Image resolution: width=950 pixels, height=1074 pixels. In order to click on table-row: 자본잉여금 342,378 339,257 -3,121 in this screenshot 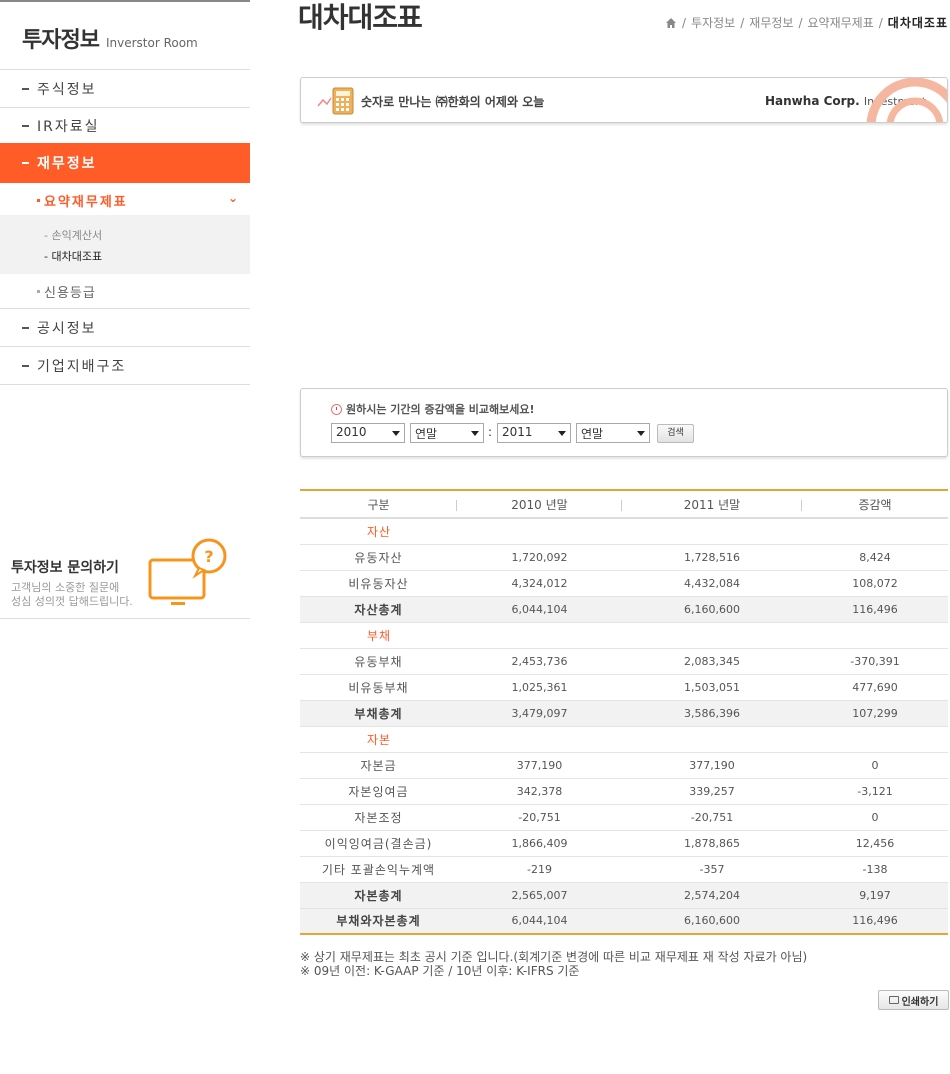, I will do `click(624, 791)`.